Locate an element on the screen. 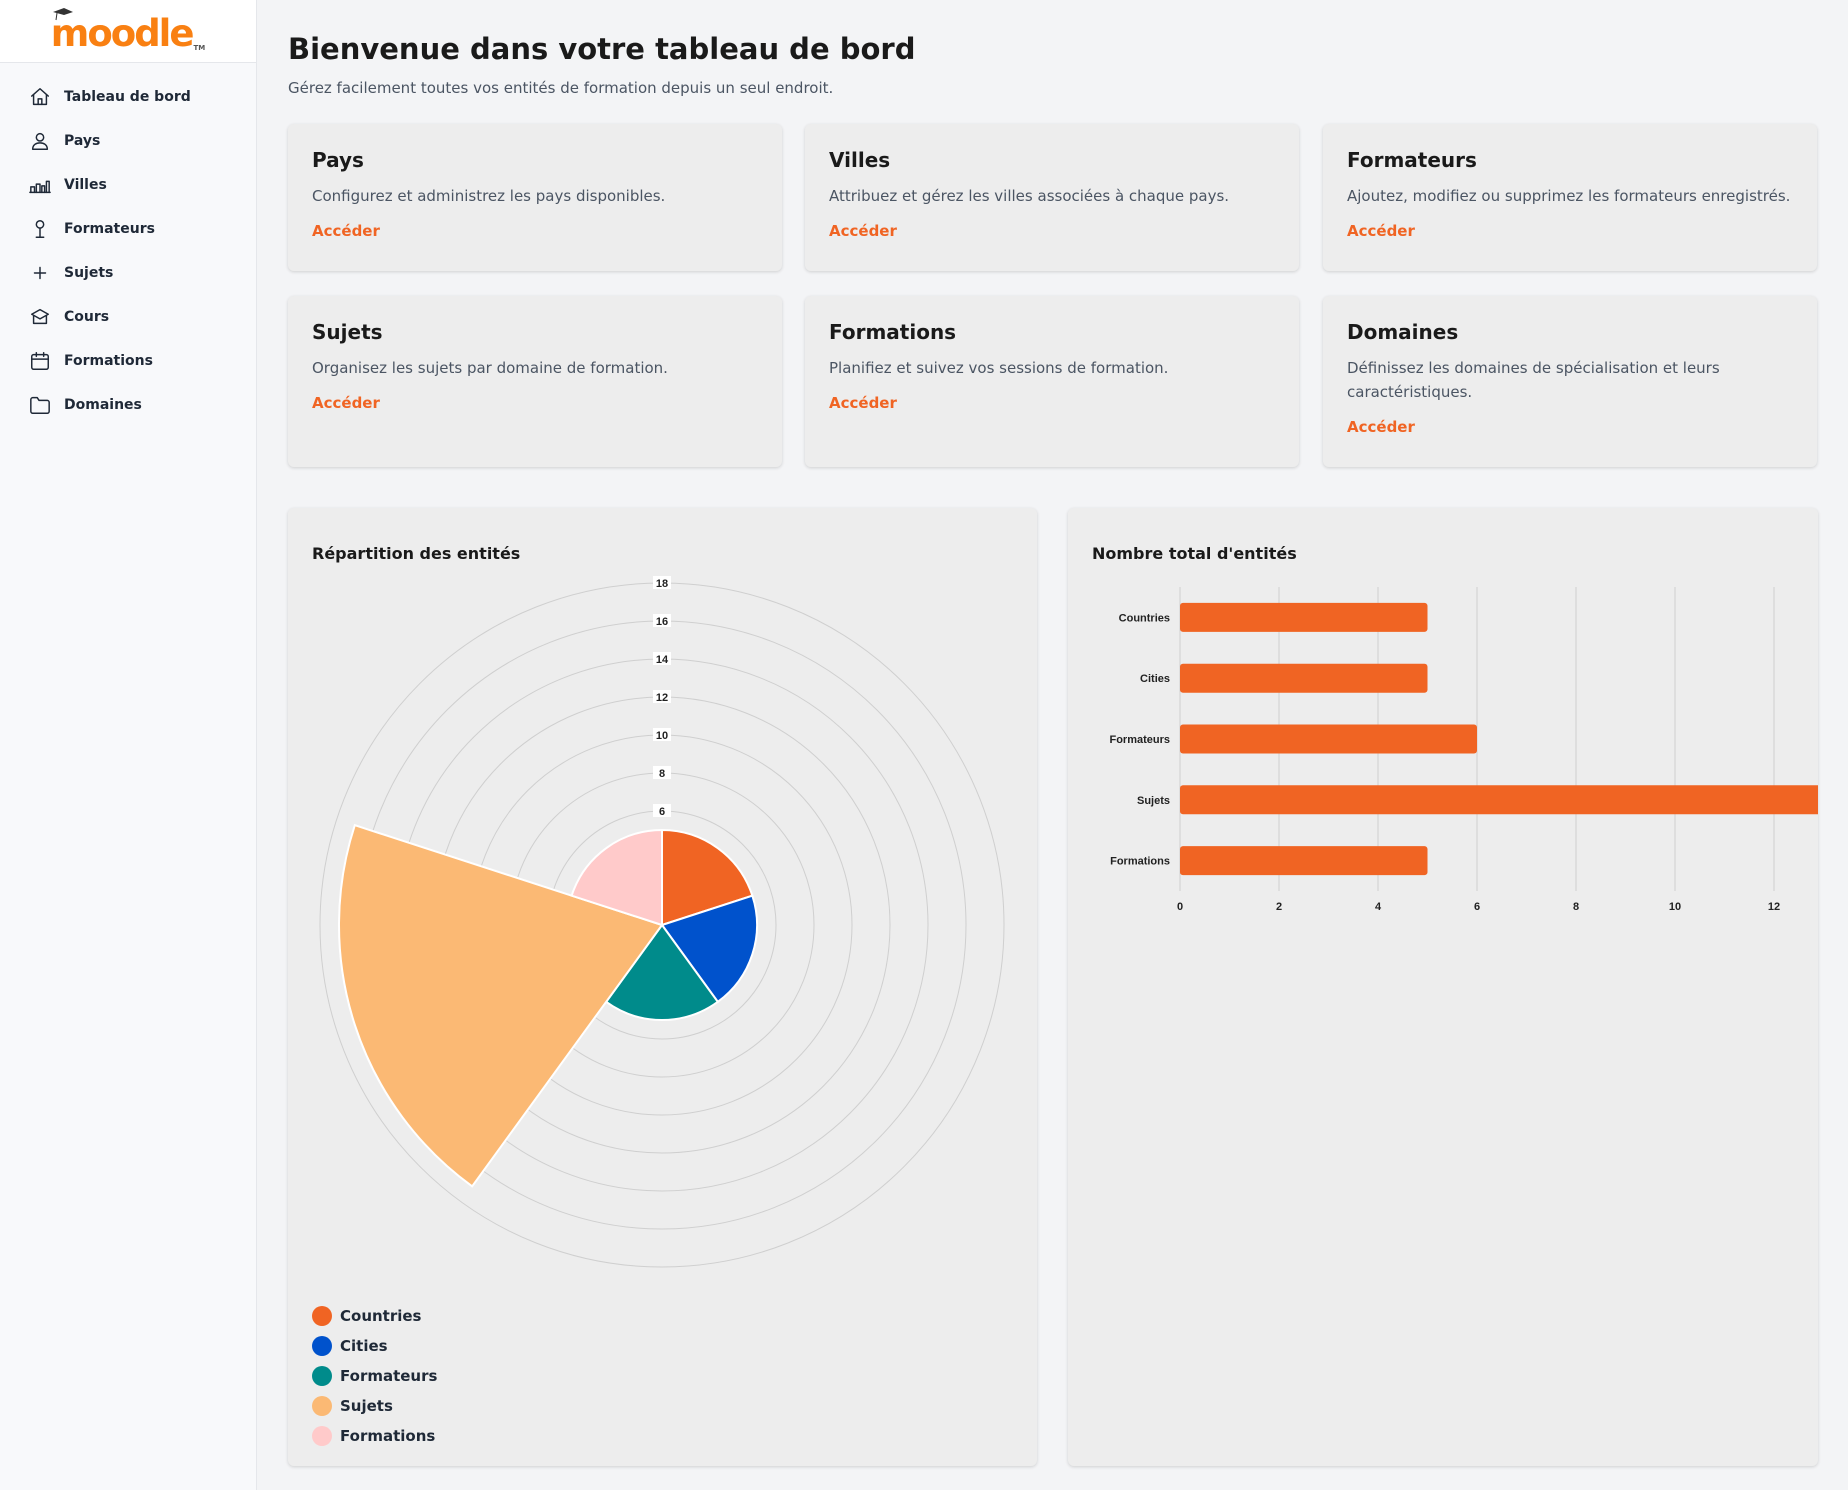  card-title: Domaines is located at coordinates (1403, 332).